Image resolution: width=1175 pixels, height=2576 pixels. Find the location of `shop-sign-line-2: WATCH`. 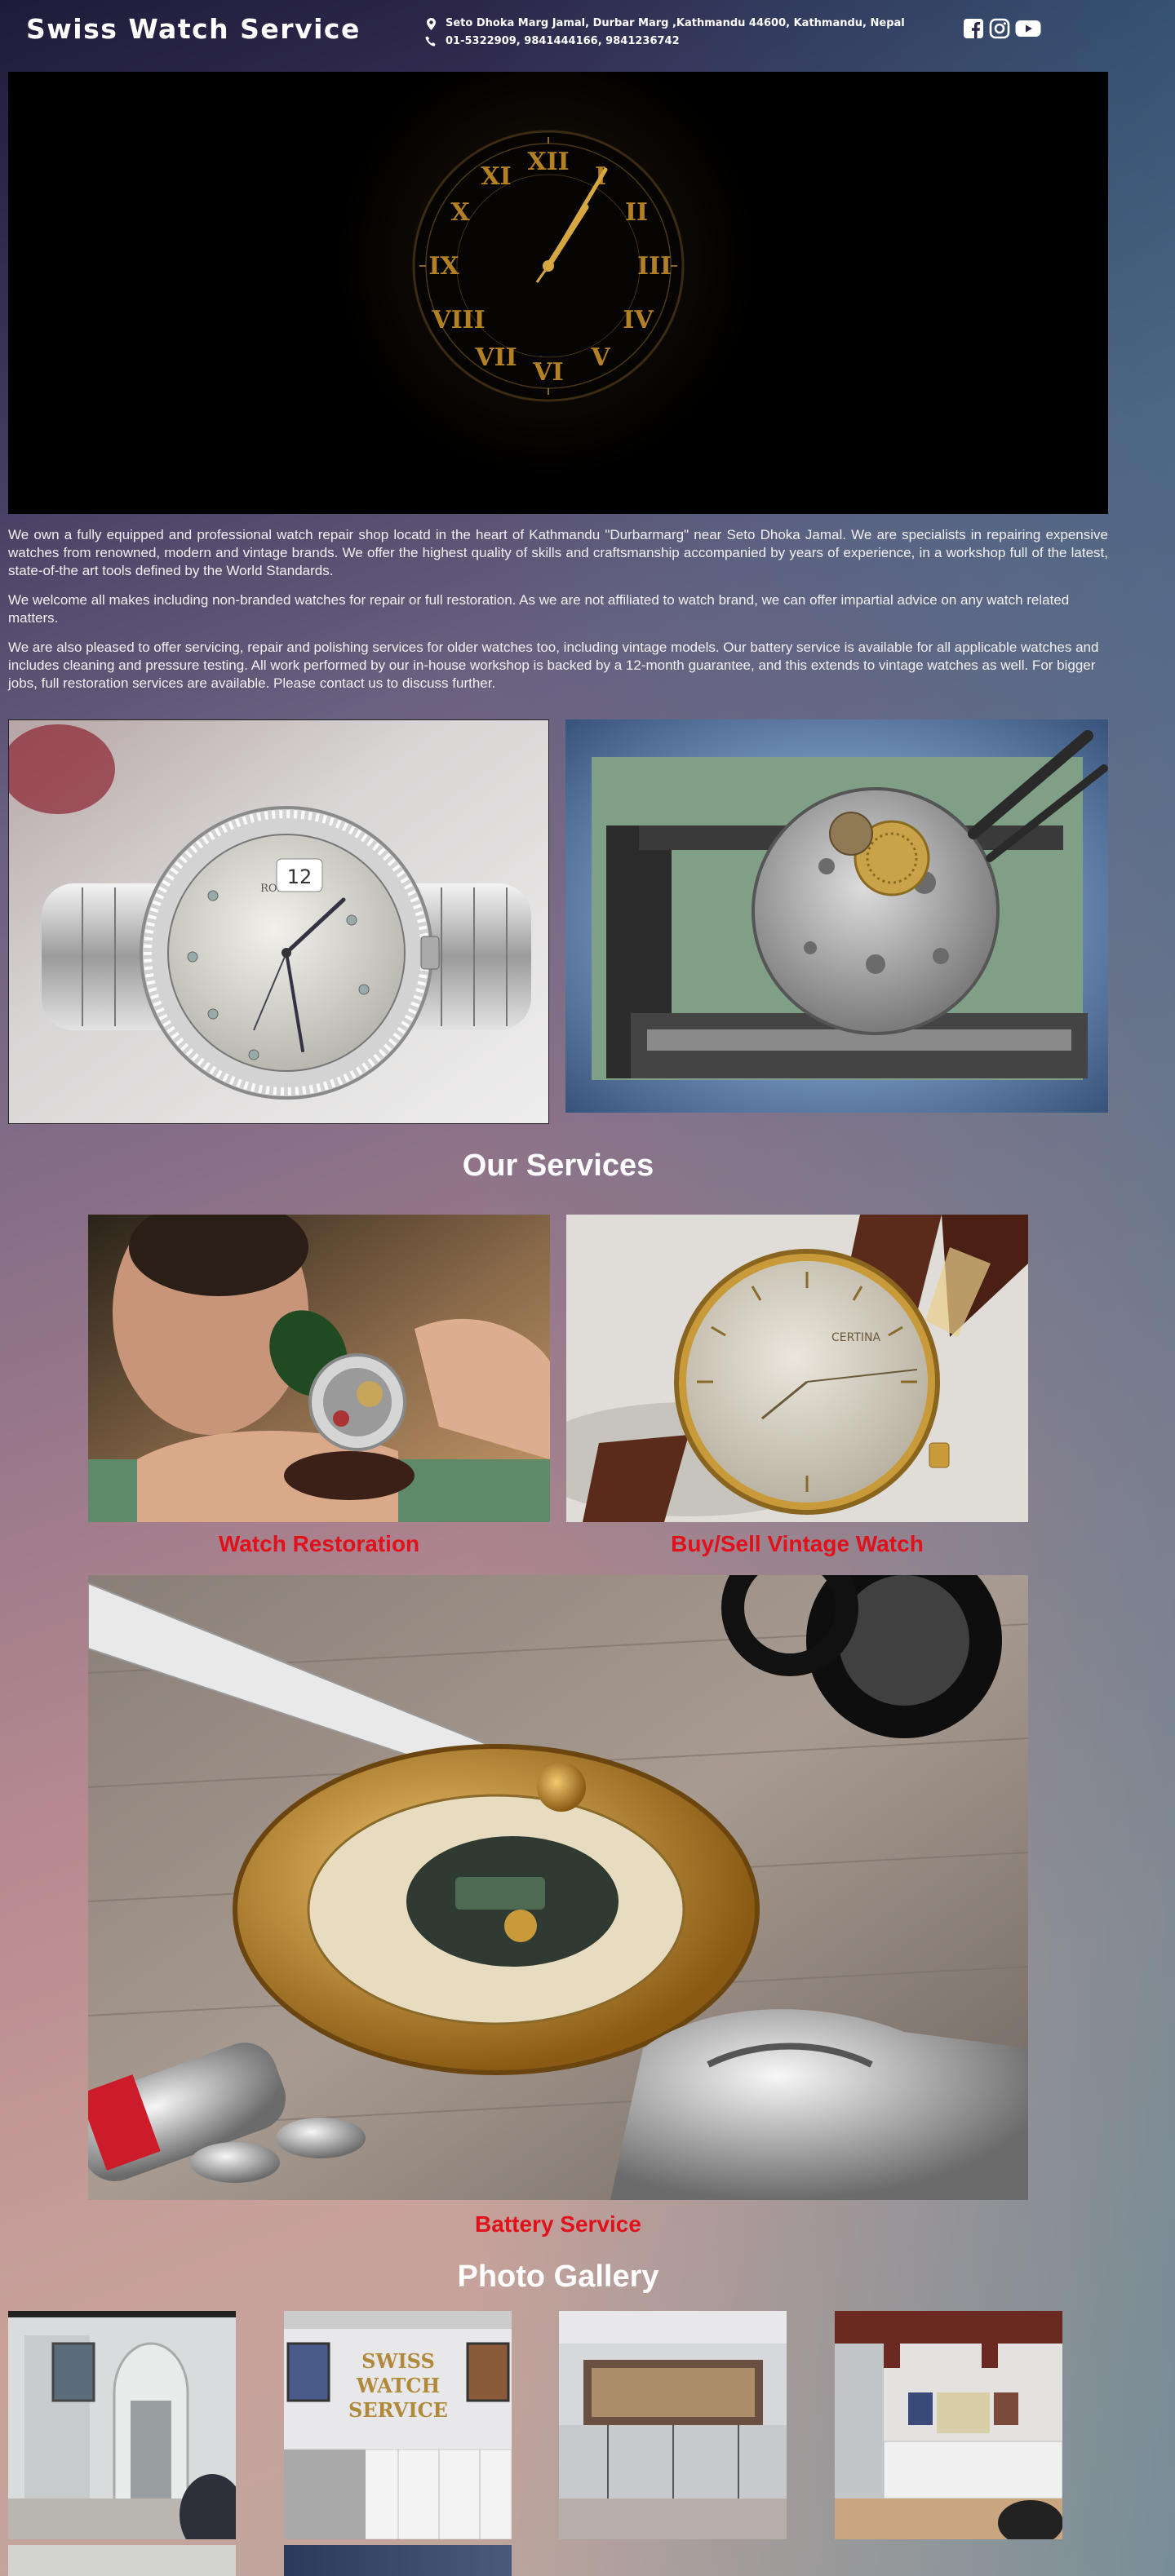

shop-sign-line-2: WATCH is located at coordinates (398, 2385).